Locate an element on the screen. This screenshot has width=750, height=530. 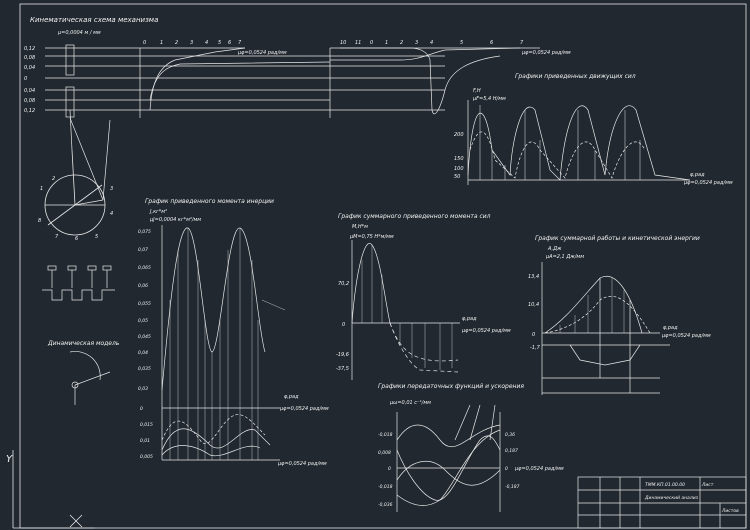
y-axis-mark: Y is located at coordinates (9, 459).